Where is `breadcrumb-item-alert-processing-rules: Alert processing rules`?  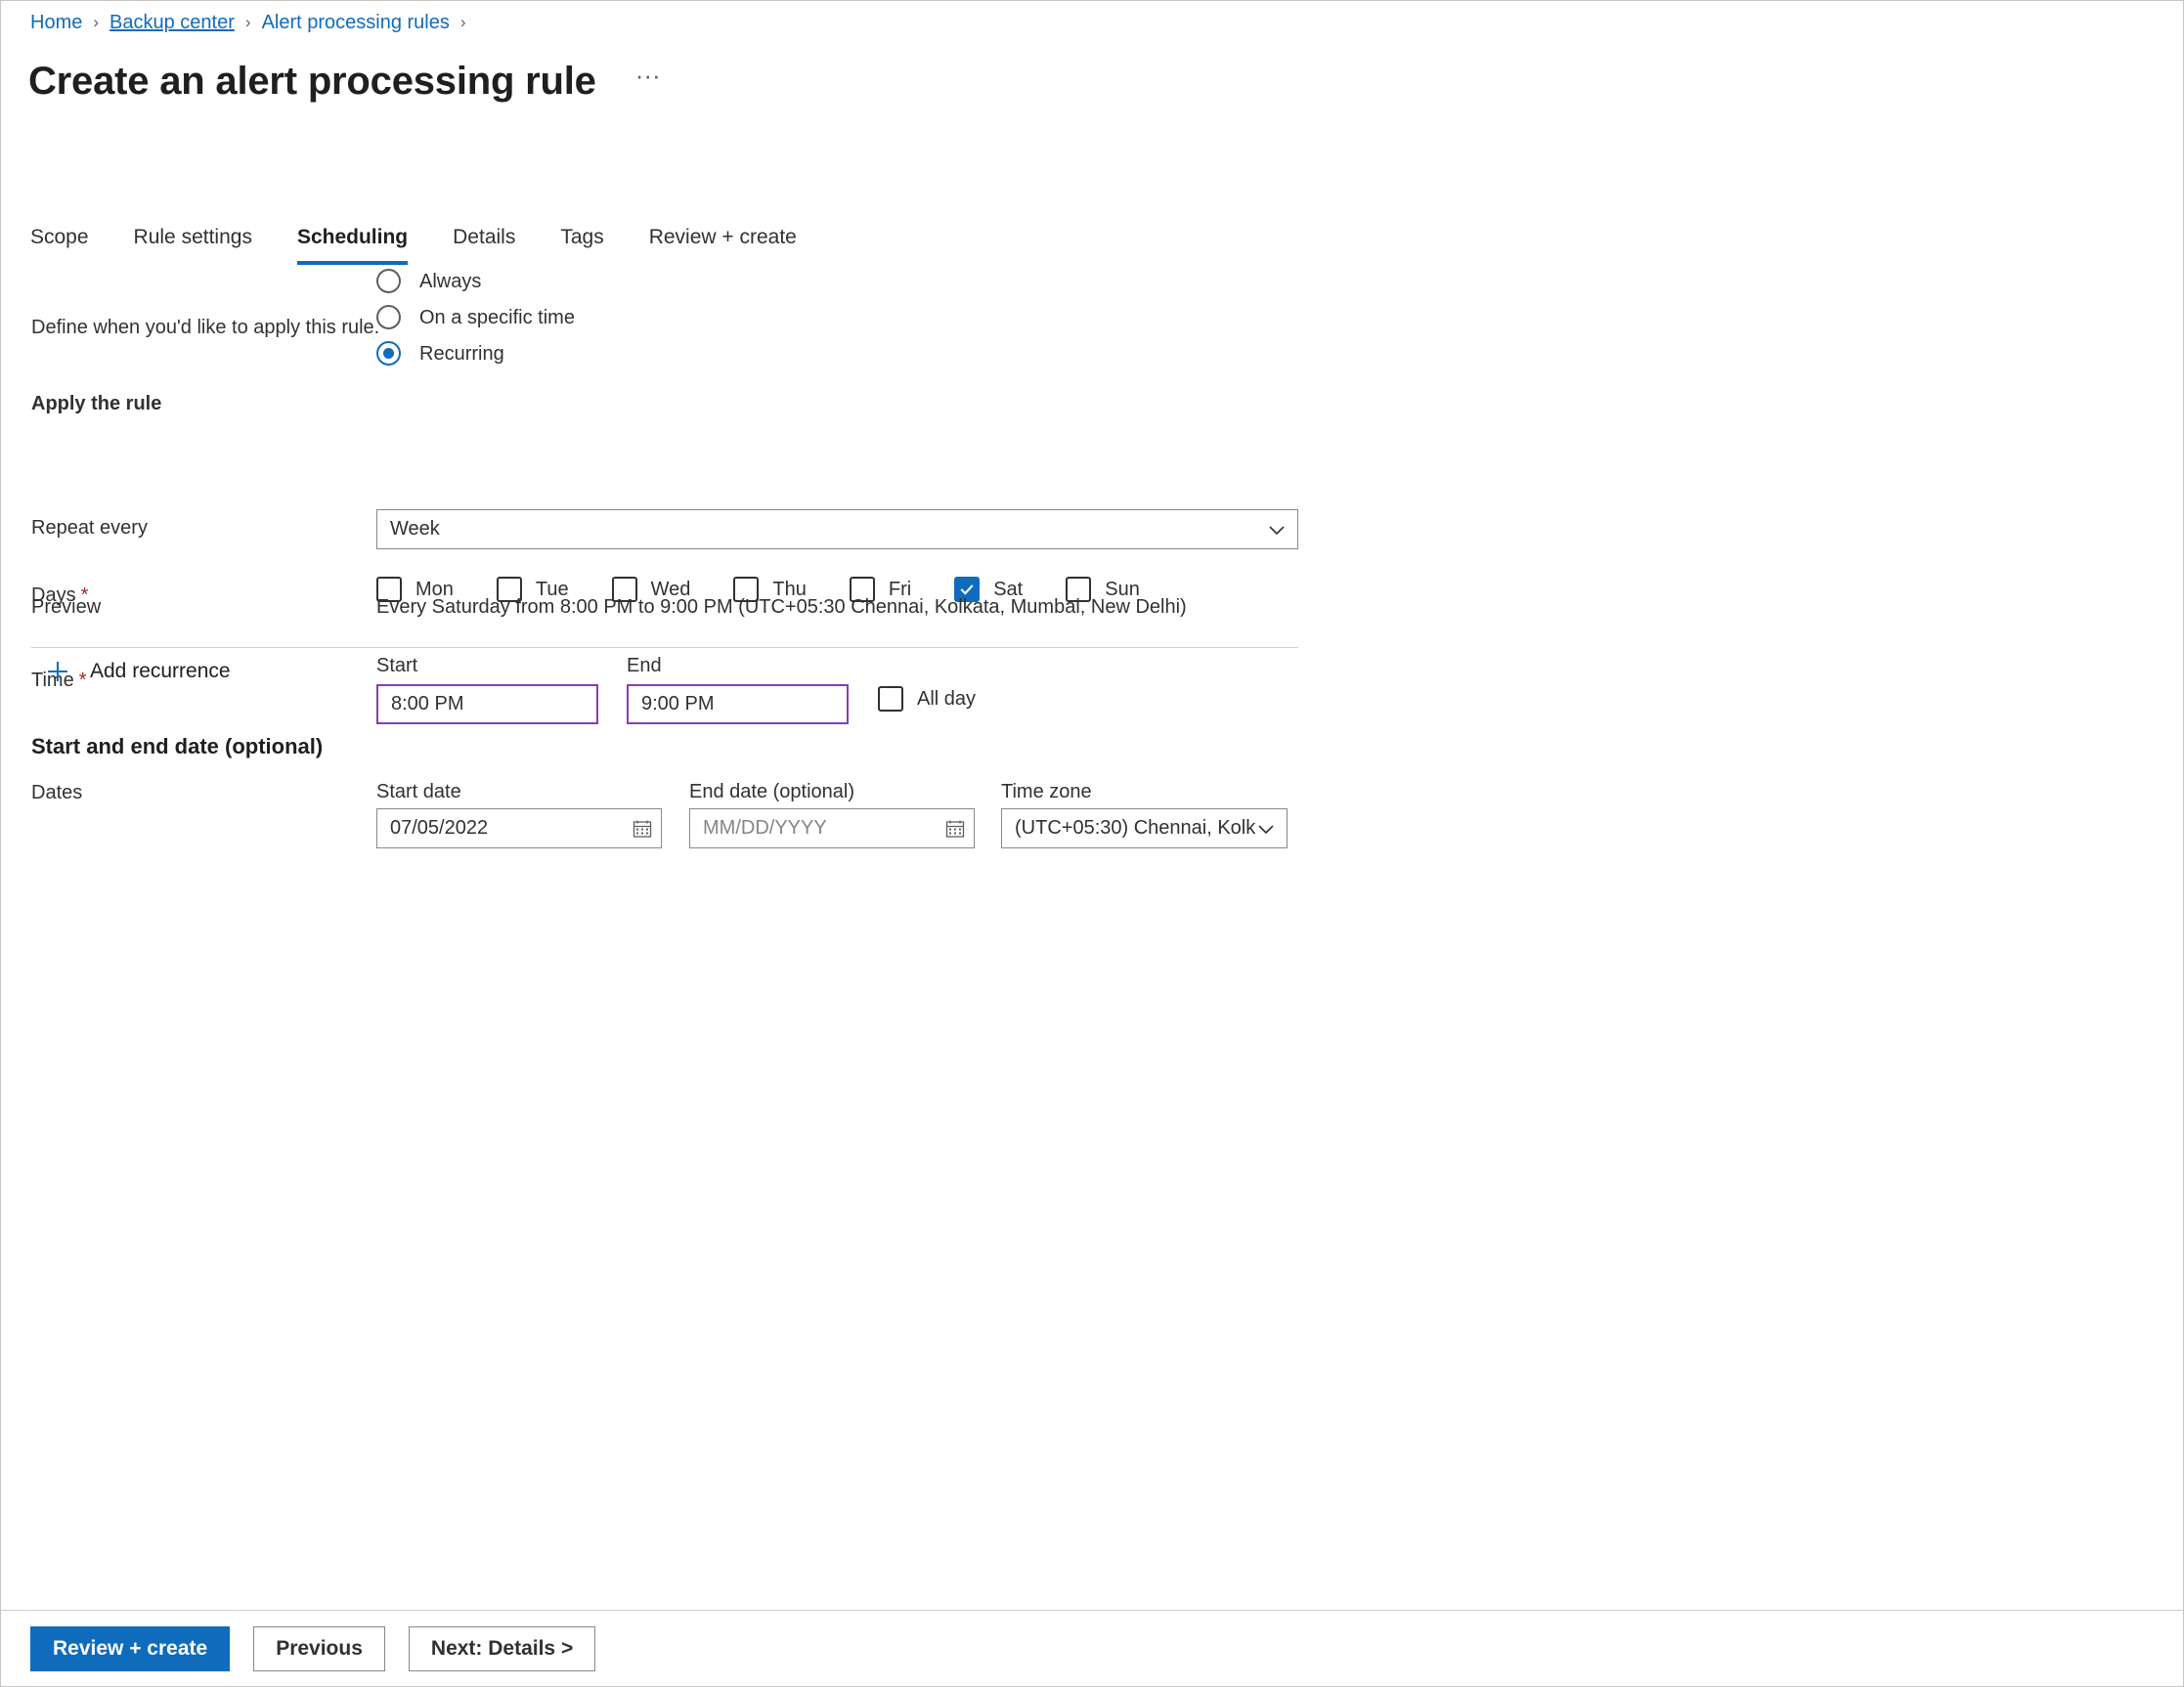
breadcrumb-item-alert-processing-rules: Alert processing rules is located at coordinates (356, 22).